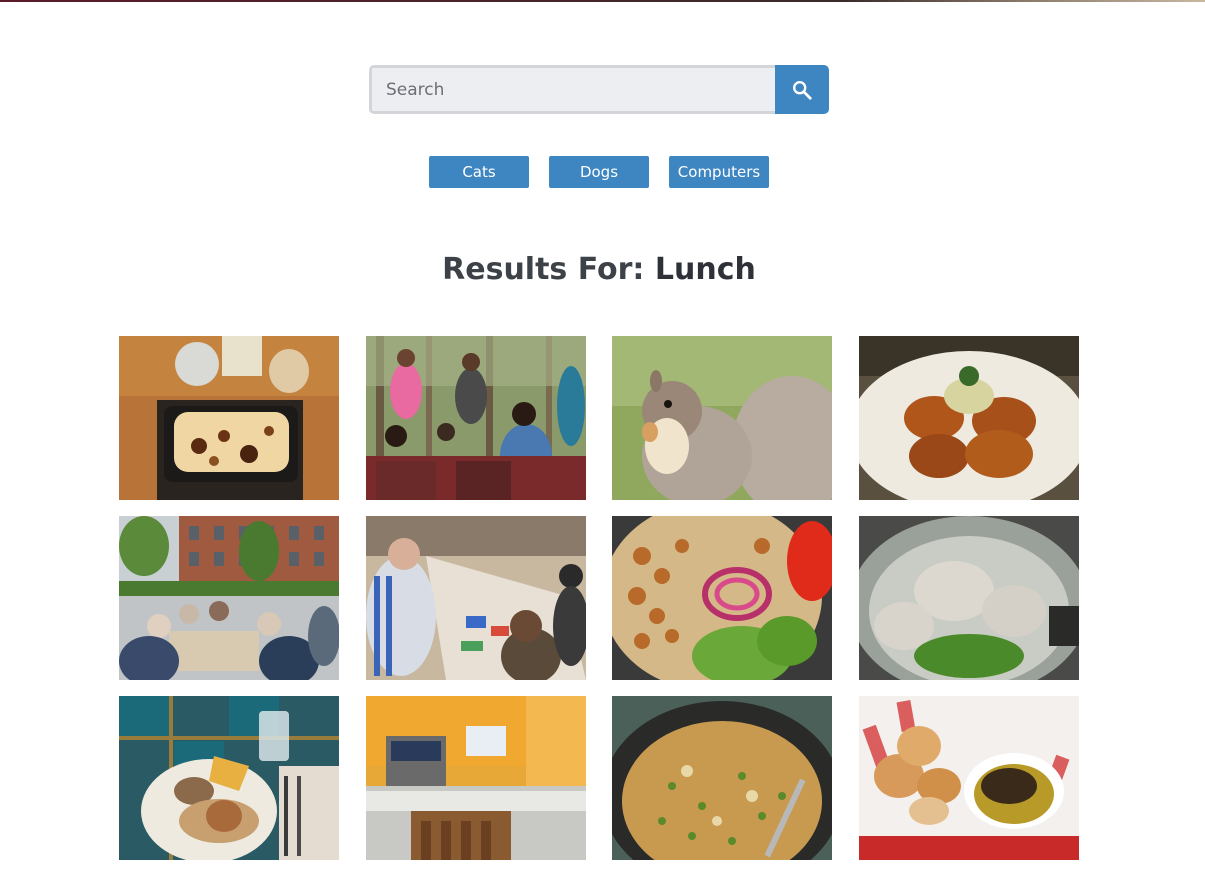 This screenshot has width=1205, height=870. I want to click on image-fried-rice-bowl, so click(722, 778).